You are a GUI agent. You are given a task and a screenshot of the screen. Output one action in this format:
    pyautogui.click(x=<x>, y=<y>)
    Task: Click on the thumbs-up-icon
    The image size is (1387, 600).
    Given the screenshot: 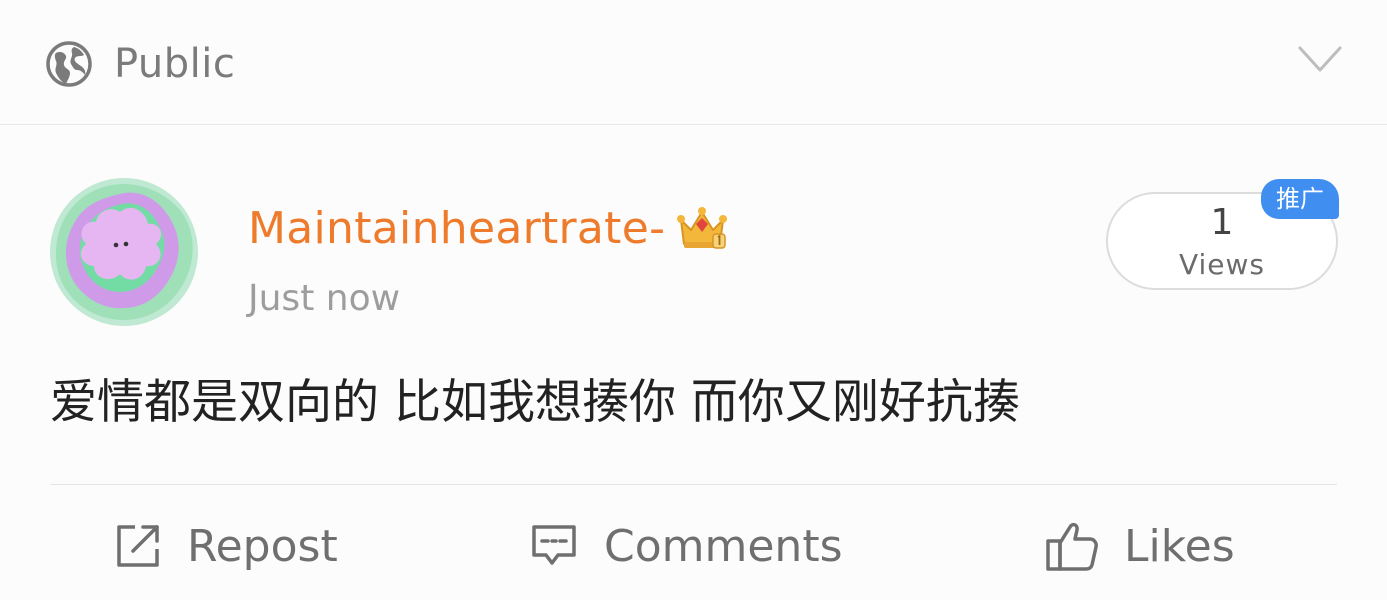 What is the action you would take?
    pyautogui.click(x=1072, y=546)
    